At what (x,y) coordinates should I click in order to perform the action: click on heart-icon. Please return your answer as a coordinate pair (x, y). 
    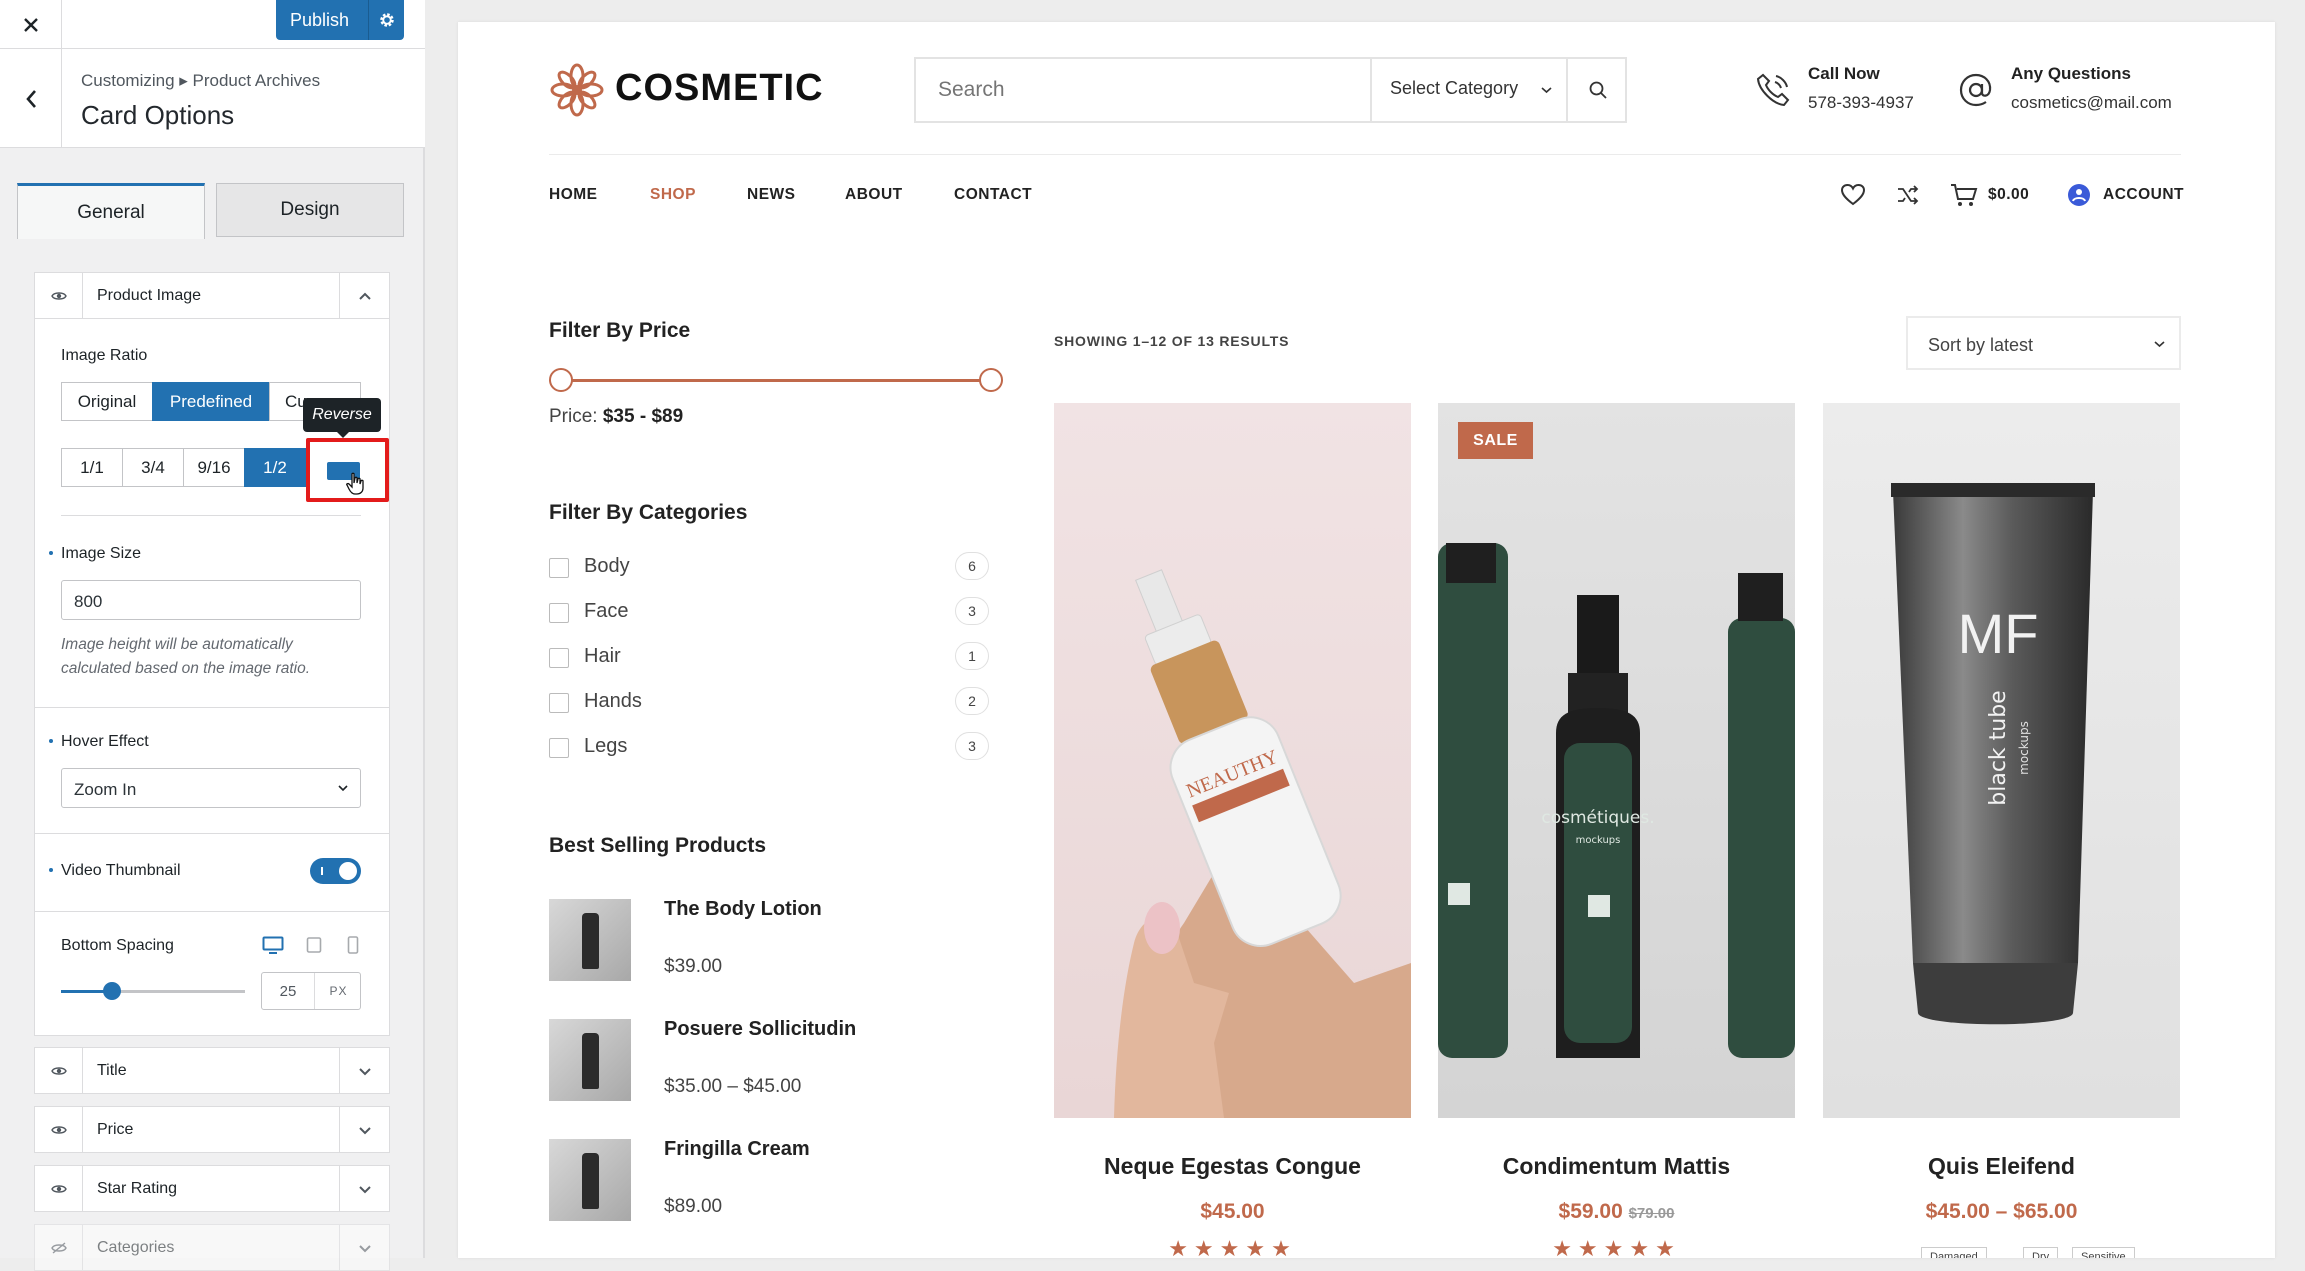
    Looking at the image, I should click on (1853, 195).